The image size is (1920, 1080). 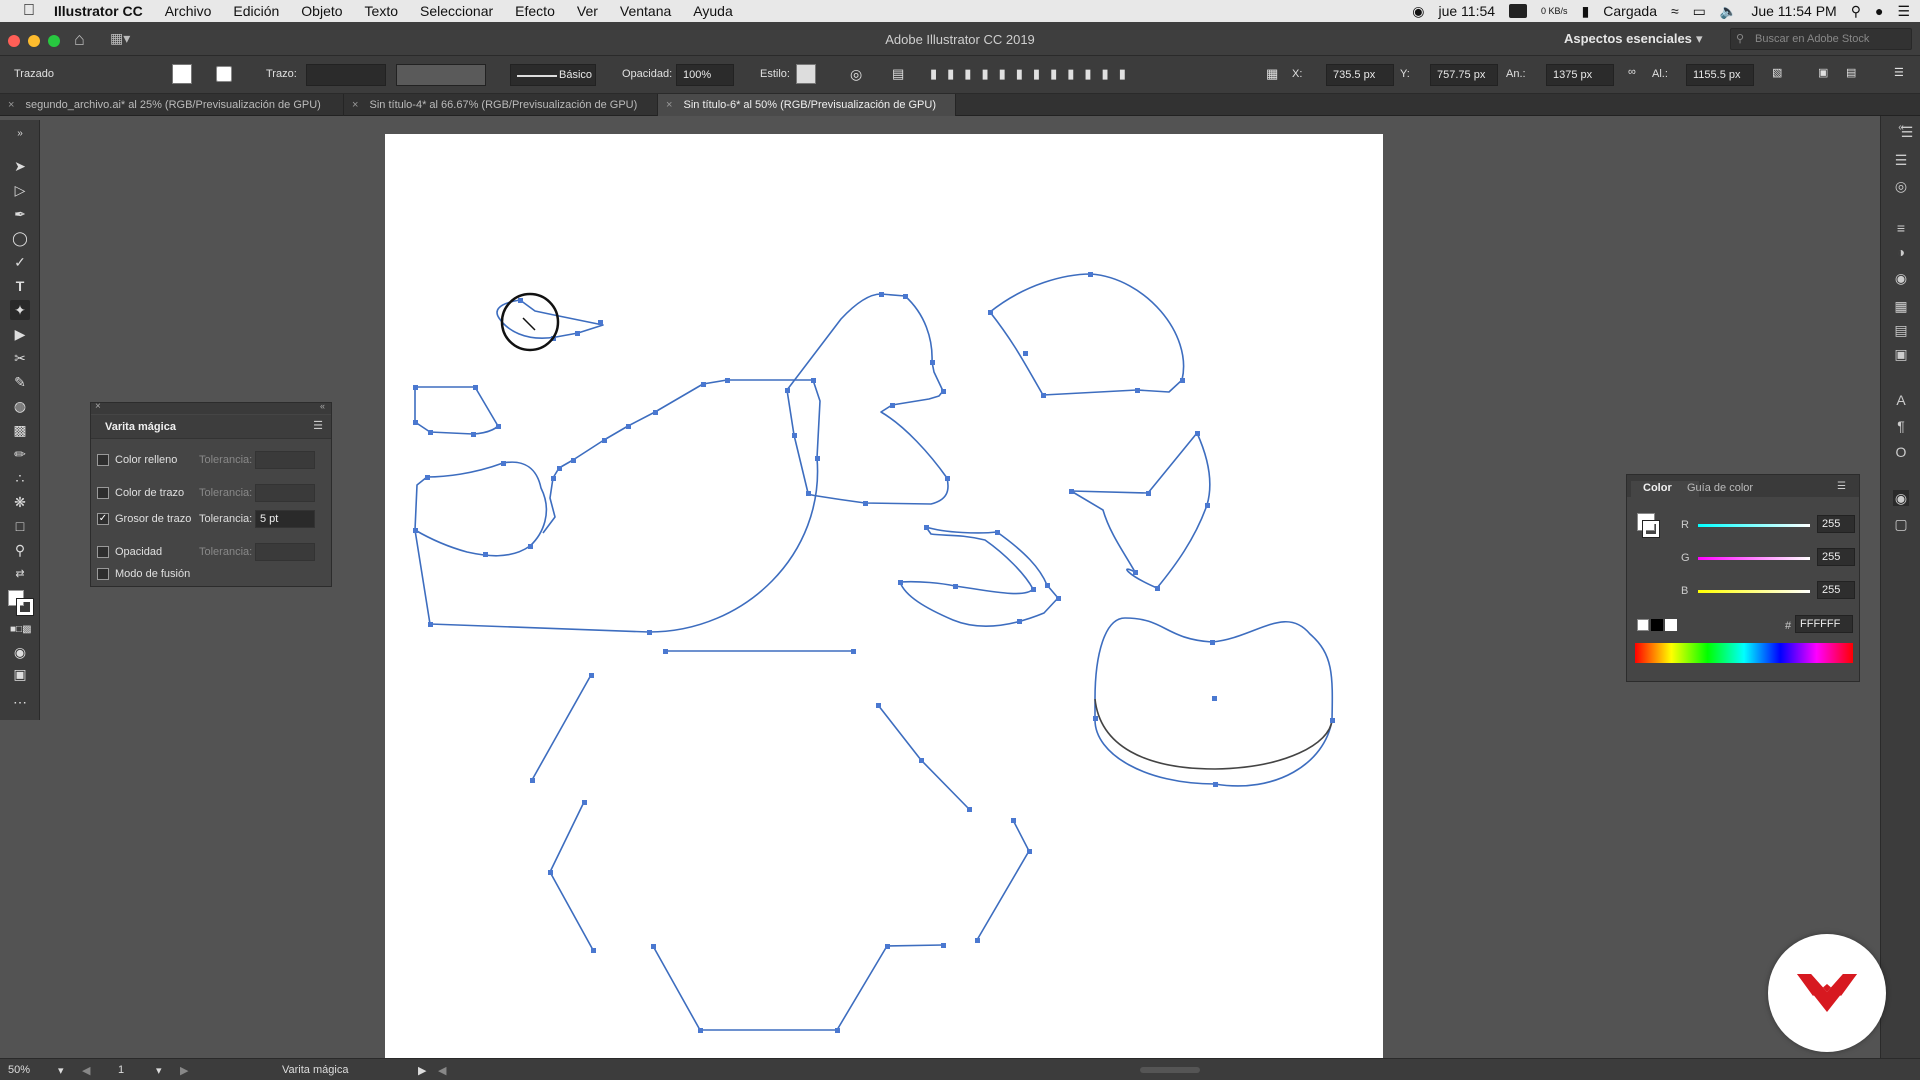 What do you see at coordinates (224, 74) in the screenshot?
I see `stroke-swatch` at bounding box center [224, 74].